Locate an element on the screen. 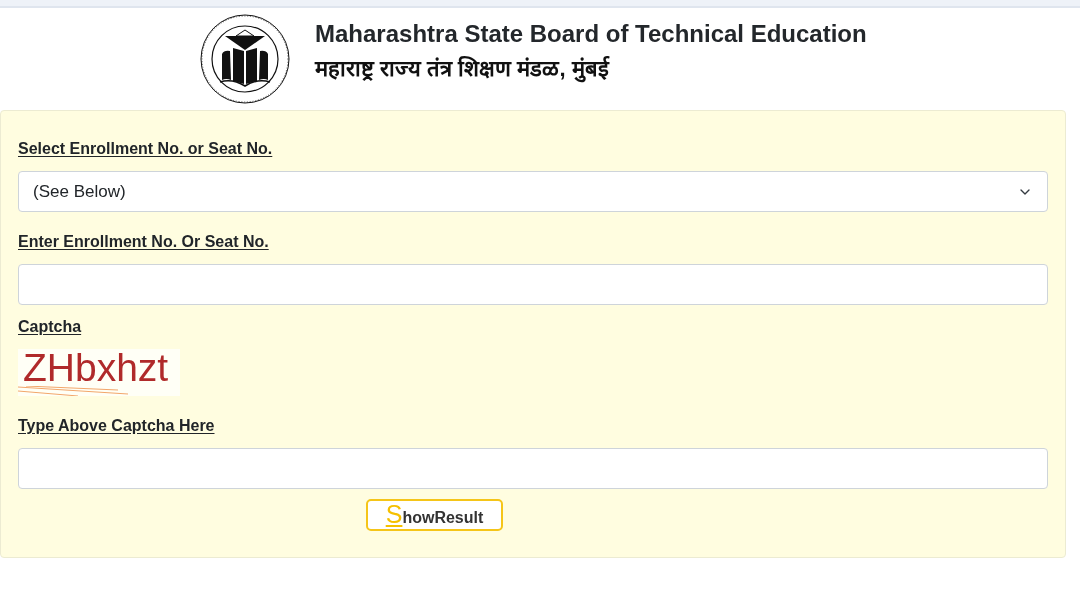 This screenshot has width=1080, height=603. show-result-button: ShowResult is located at coordinates (434, 515).